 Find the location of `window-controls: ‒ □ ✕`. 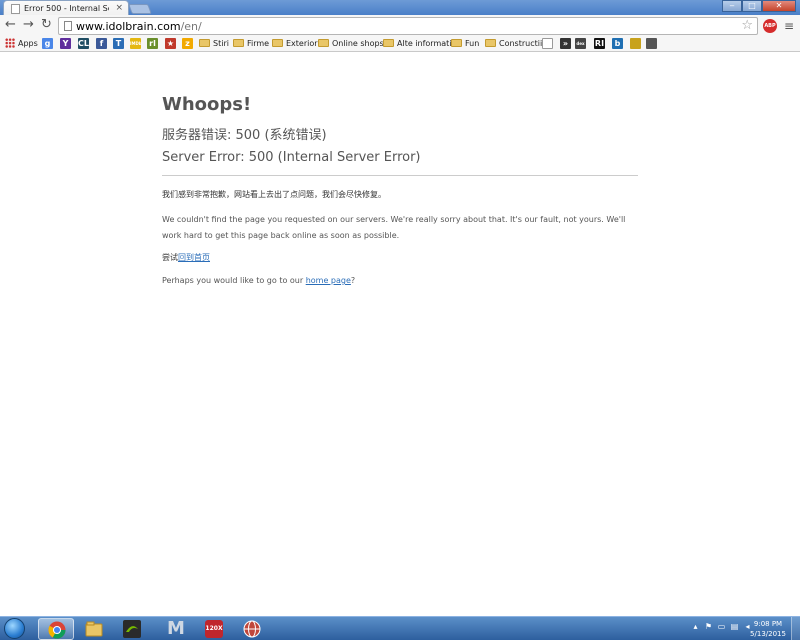

window-controls: ‒ □ ✕ is located at coordinates (759, 6).